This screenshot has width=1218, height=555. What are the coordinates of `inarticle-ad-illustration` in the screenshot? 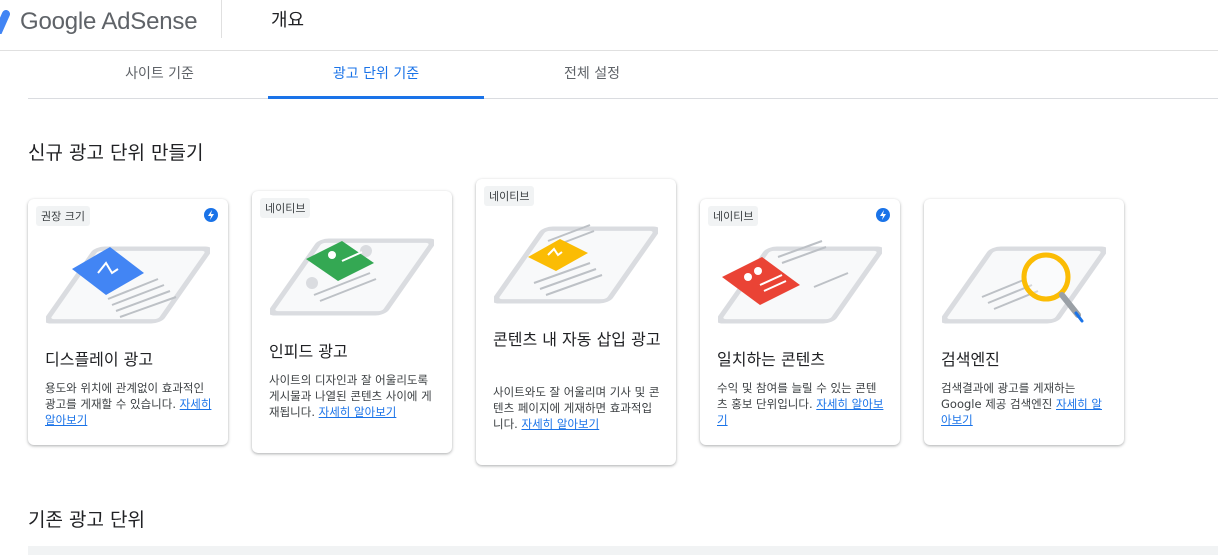 It's located at (576, 264).